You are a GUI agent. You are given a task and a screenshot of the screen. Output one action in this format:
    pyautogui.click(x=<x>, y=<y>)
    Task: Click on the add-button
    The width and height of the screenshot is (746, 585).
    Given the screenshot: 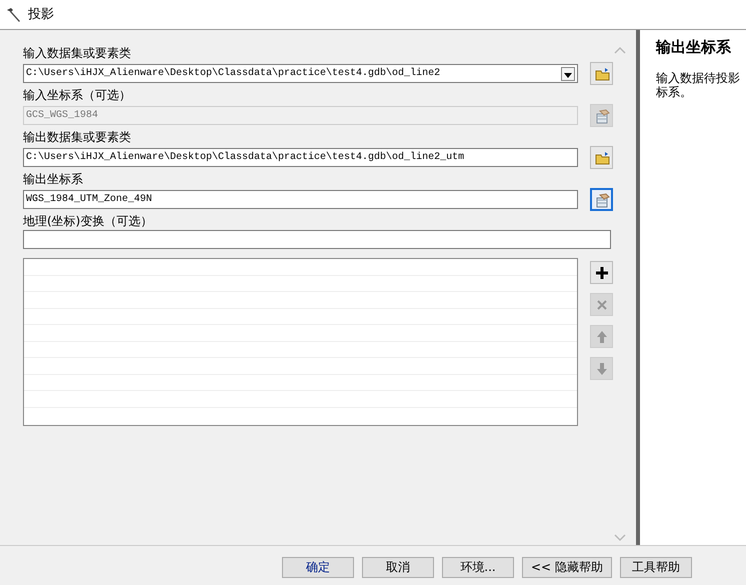 What is the action you would take?
    pyautogui.click(x=601, y=272)
    